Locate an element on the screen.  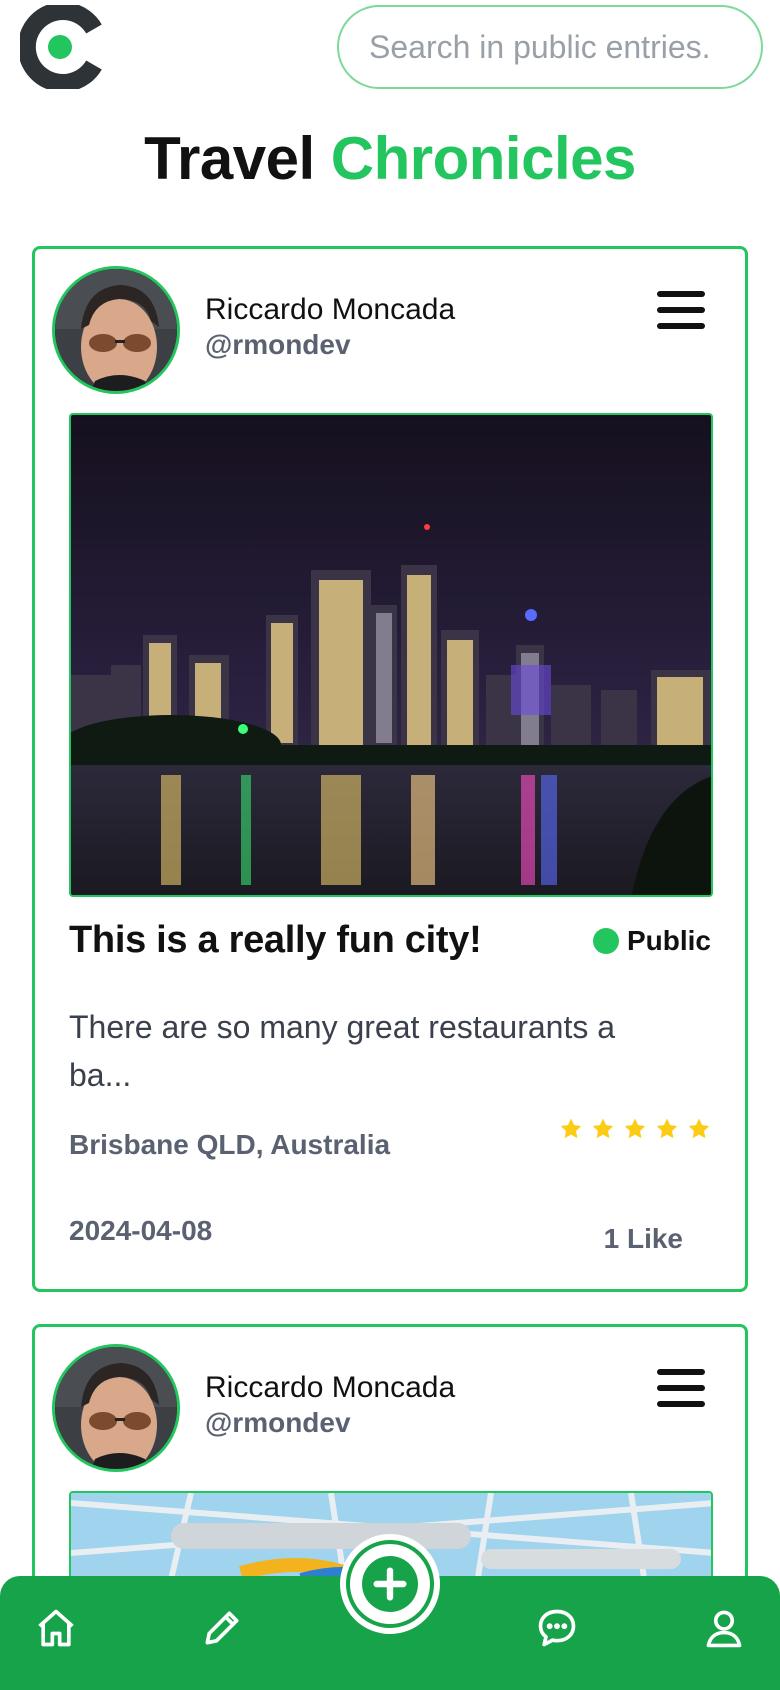
entry-location: Brisbane QLD, Australia is located at coordinates (230, 1144).